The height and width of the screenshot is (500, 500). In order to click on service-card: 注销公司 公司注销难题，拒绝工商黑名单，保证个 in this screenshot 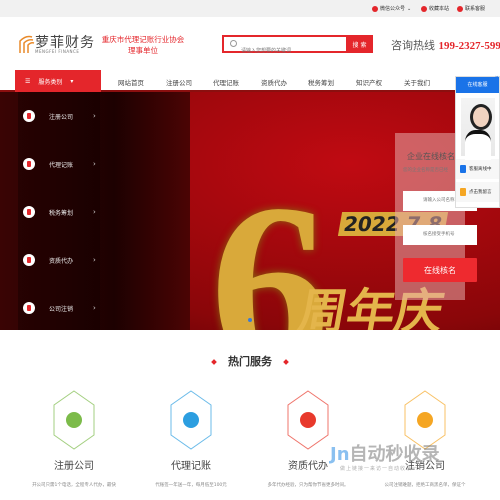, I will do `click(425, 439)`.